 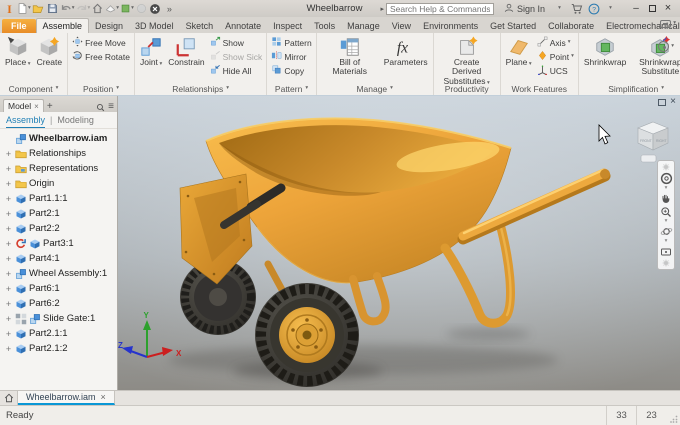 I want to click on menu-tab-environments: Environments, so click(x=450, y=26).